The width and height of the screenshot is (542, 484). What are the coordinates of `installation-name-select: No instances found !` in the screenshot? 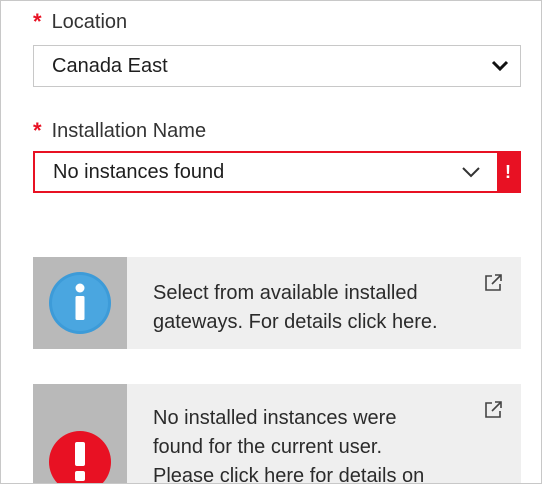 It's located at (277, 172).